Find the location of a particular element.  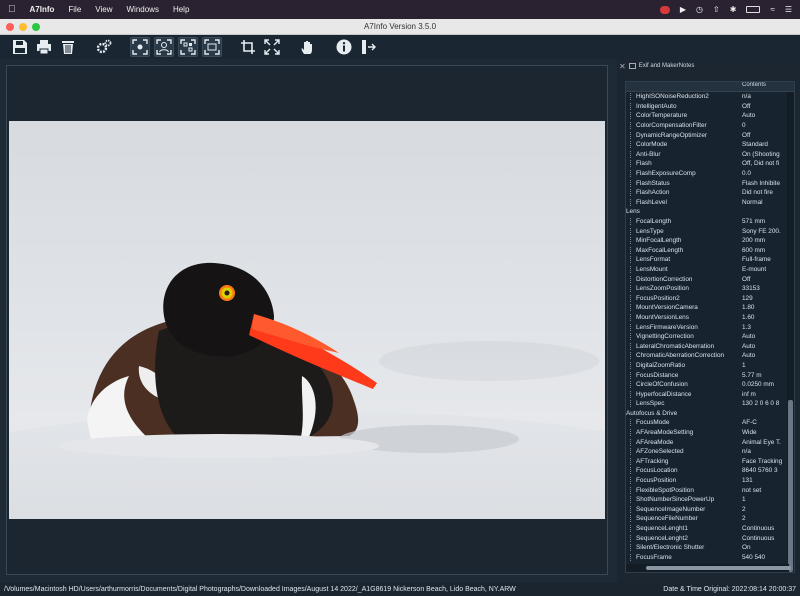

tree-row: FocusMode AF-C is located at coordinates (710, 423).